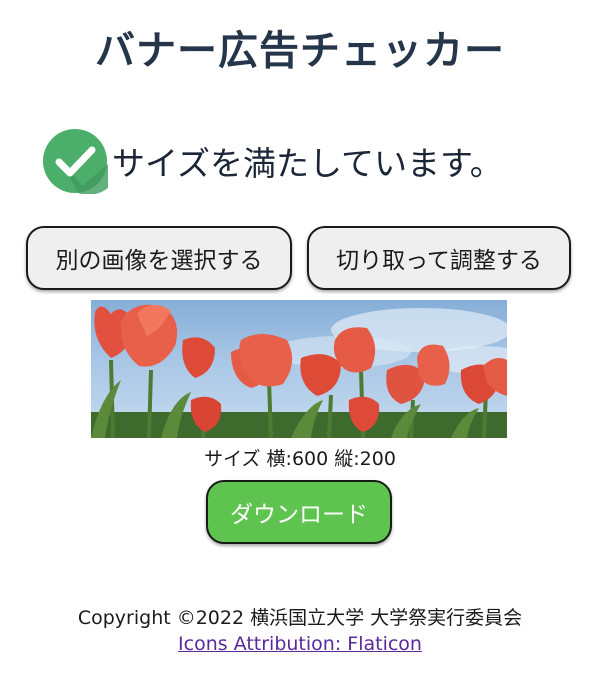 This screenshot has width=600, height=697. Describe the element at coordinates (439, 258) in the screenshot. I see `crop-adjust-button: 切り取って調整する` at that location.